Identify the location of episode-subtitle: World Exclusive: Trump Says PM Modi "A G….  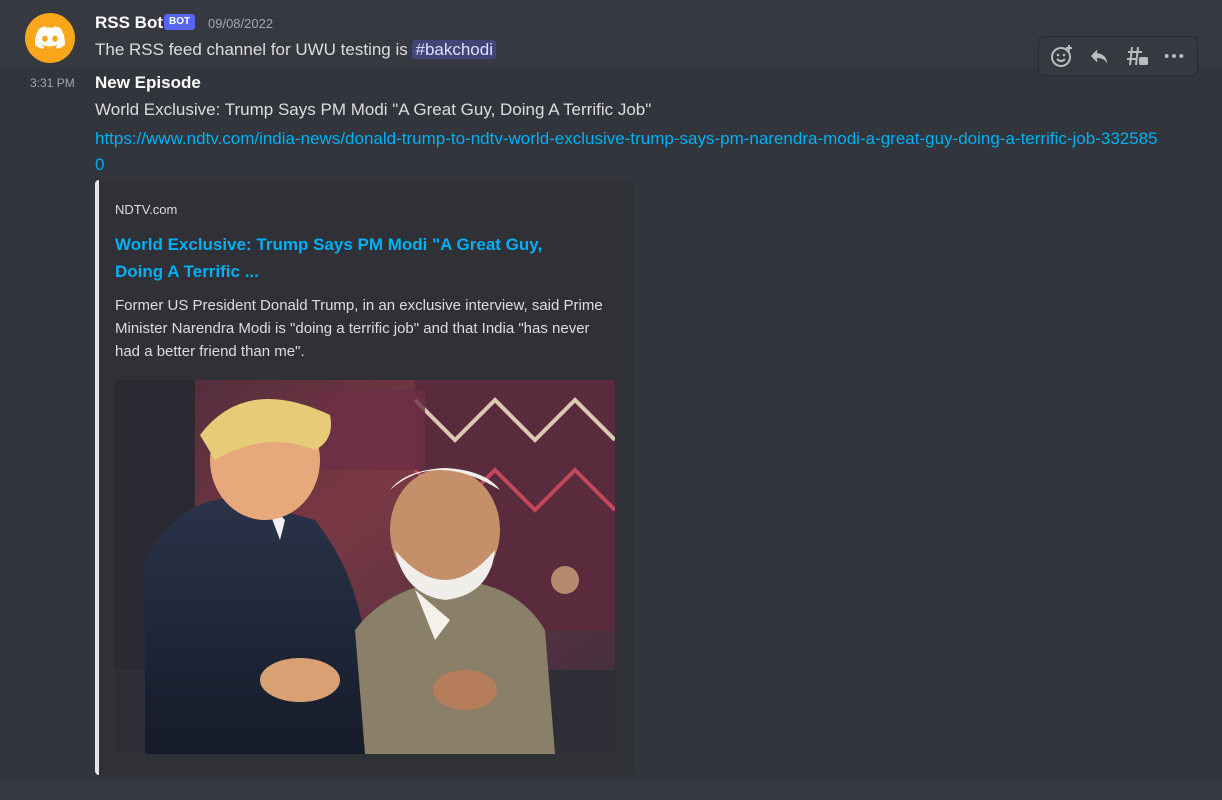
(373, 109).